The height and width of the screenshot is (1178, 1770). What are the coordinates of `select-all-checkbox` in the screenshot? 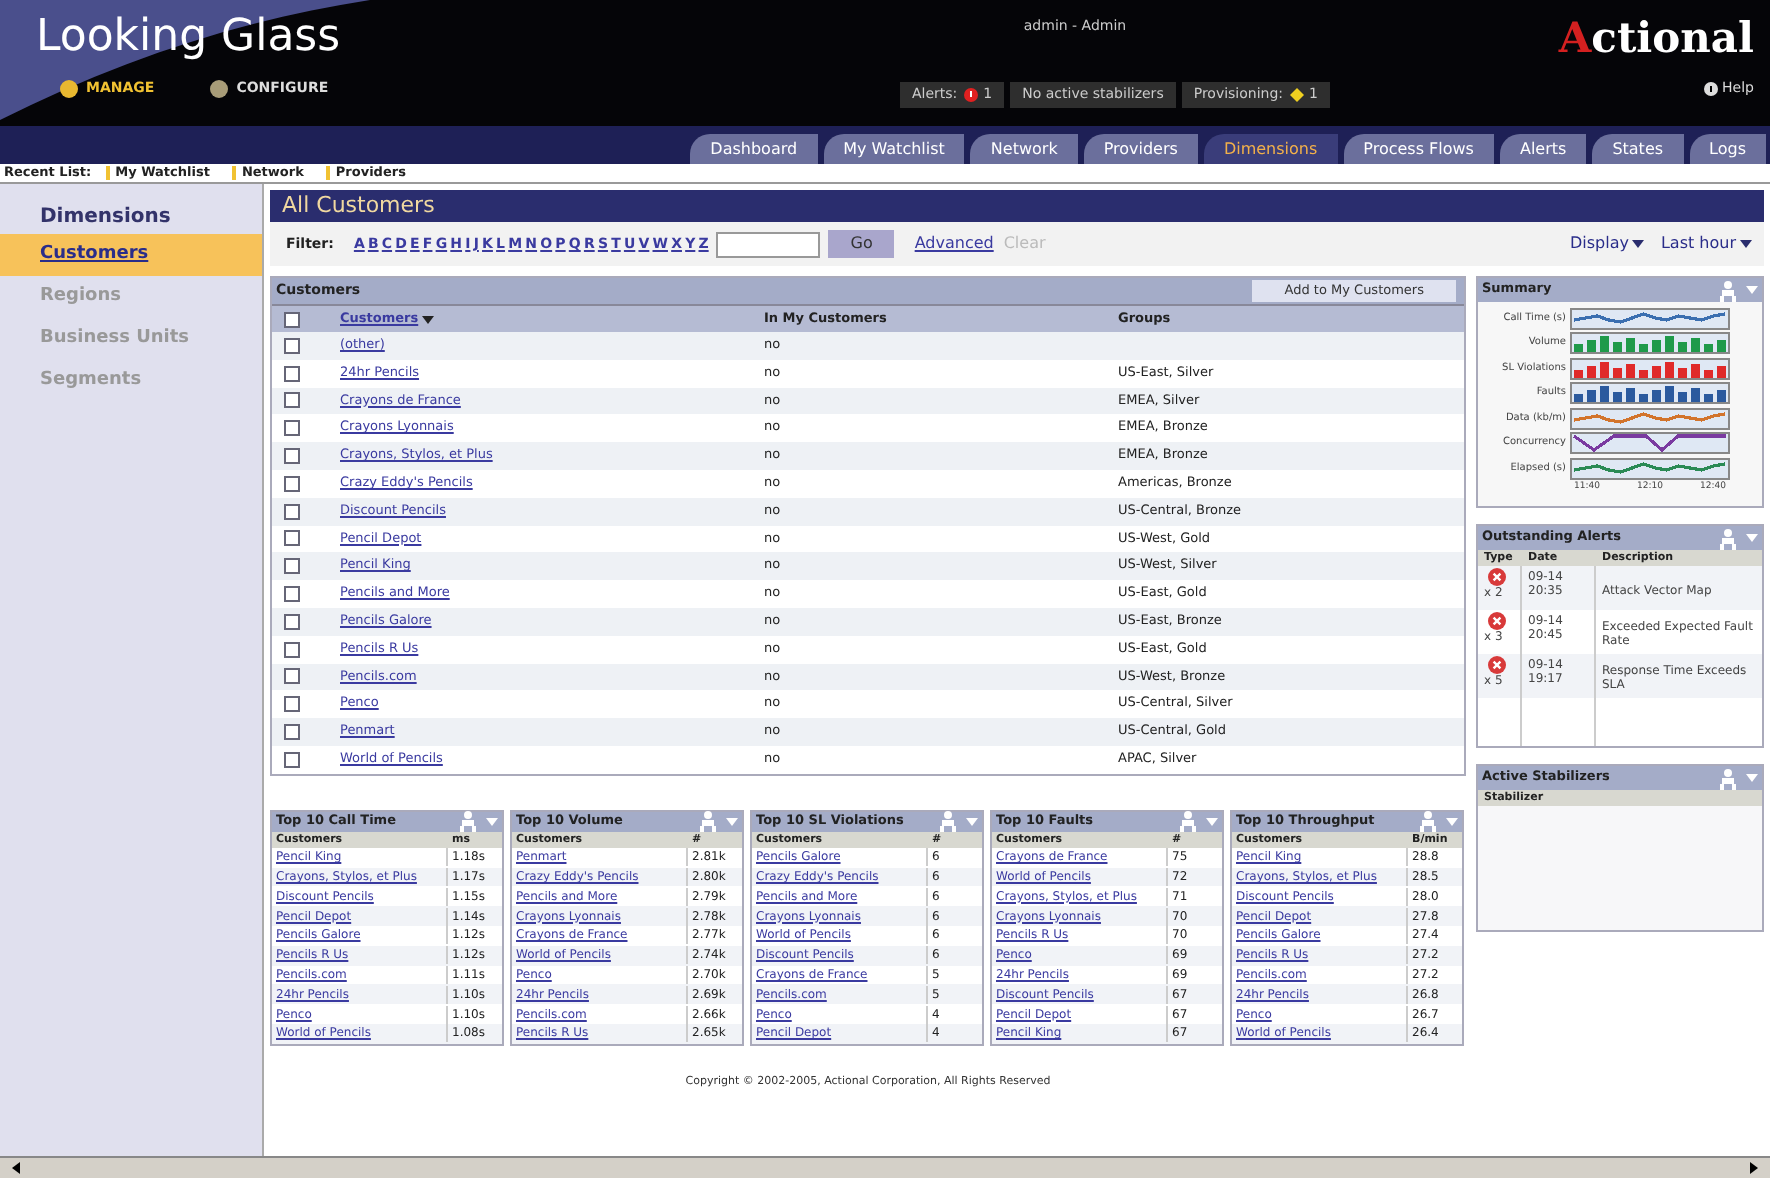 It's located at (292, 319).